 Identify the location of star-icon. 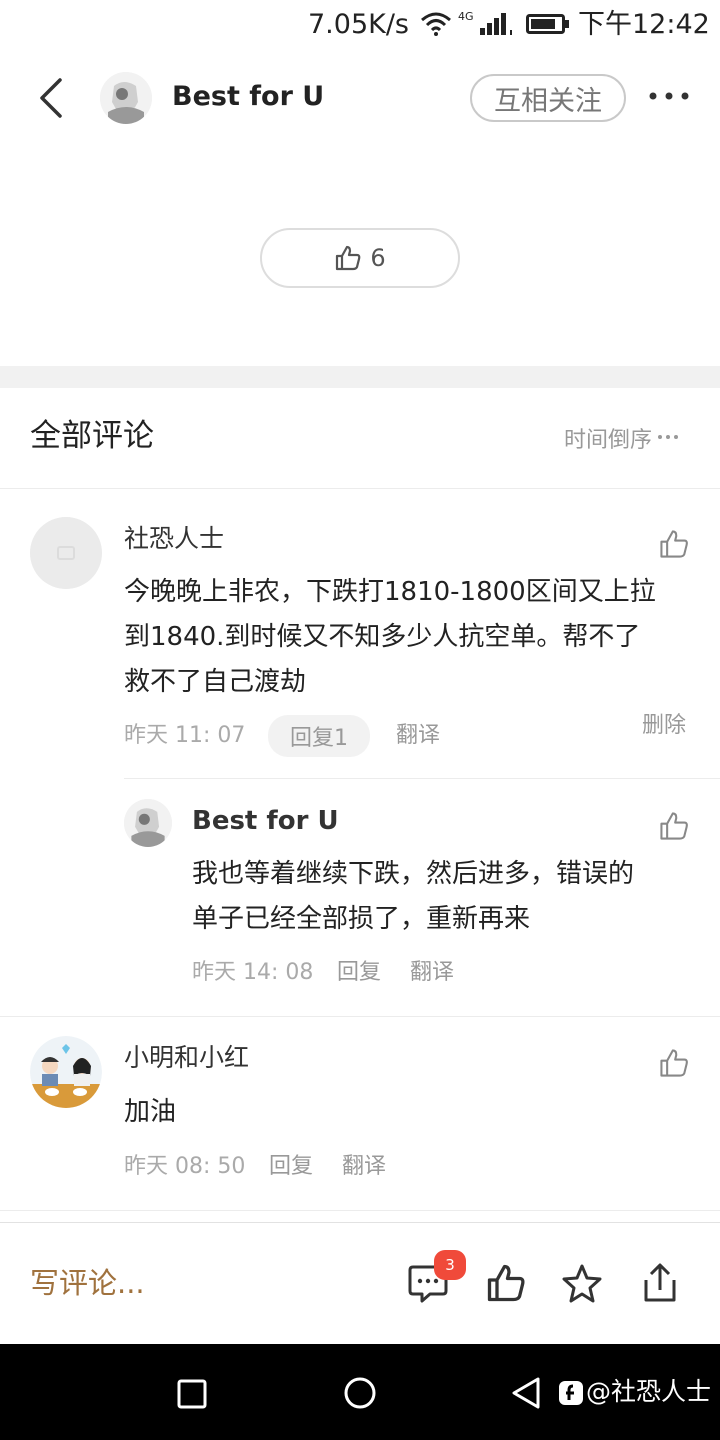
(582, 1283).